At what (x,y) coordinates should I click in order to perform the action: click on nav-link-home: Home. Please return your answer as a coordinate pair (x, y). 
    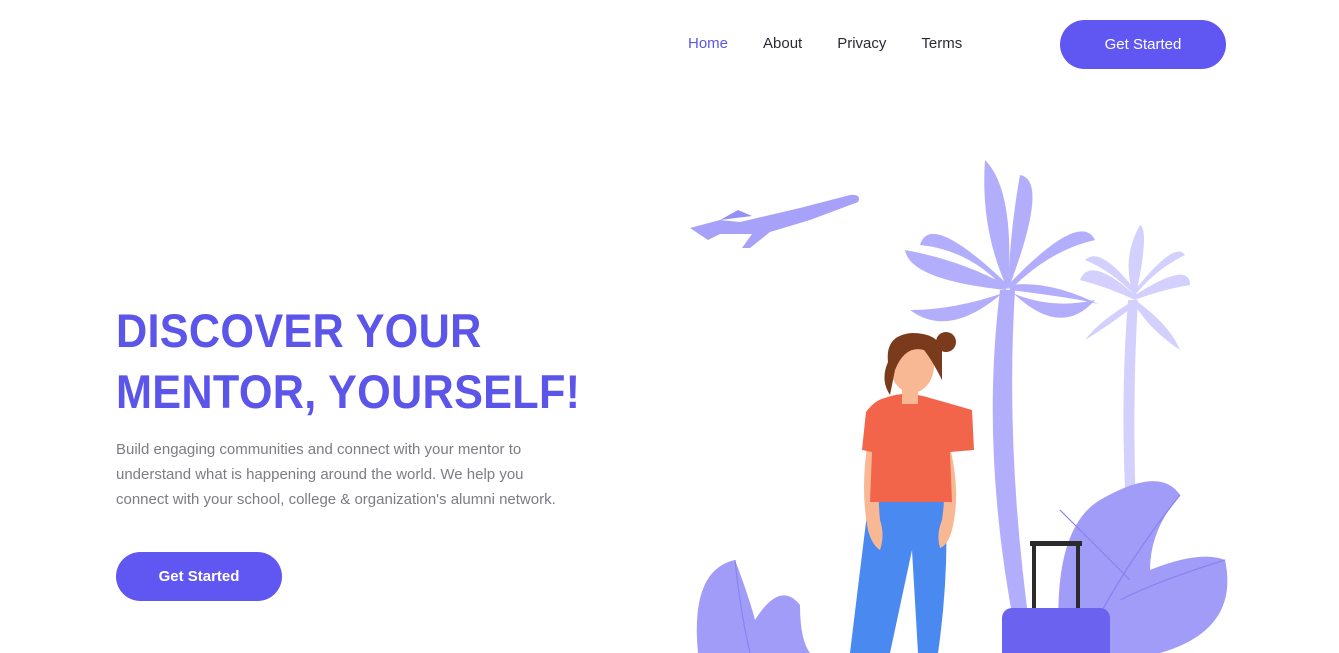
    Looking at the image, I should click on (708, 44).